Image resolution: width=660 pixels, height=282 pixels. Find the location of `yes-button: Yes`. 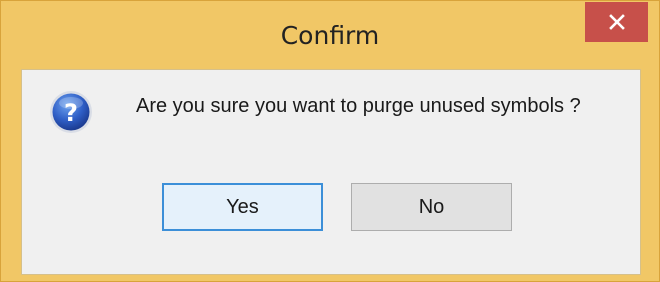

yes-button: Yes is located at coordinates (242, 207).